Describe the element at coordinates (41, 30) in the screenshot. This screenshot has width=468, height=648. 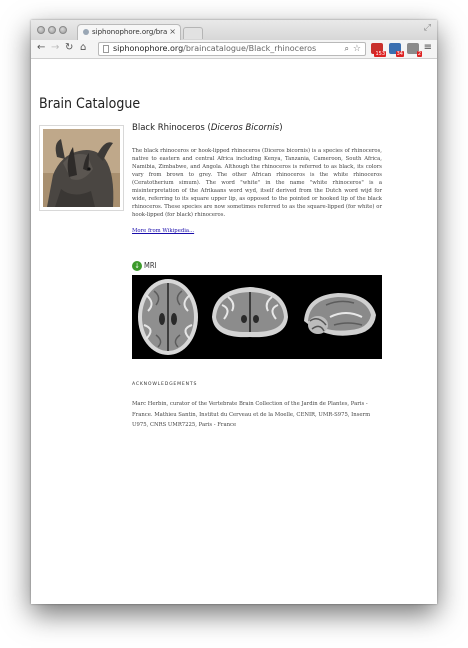
I see `close-window-button` at that location.